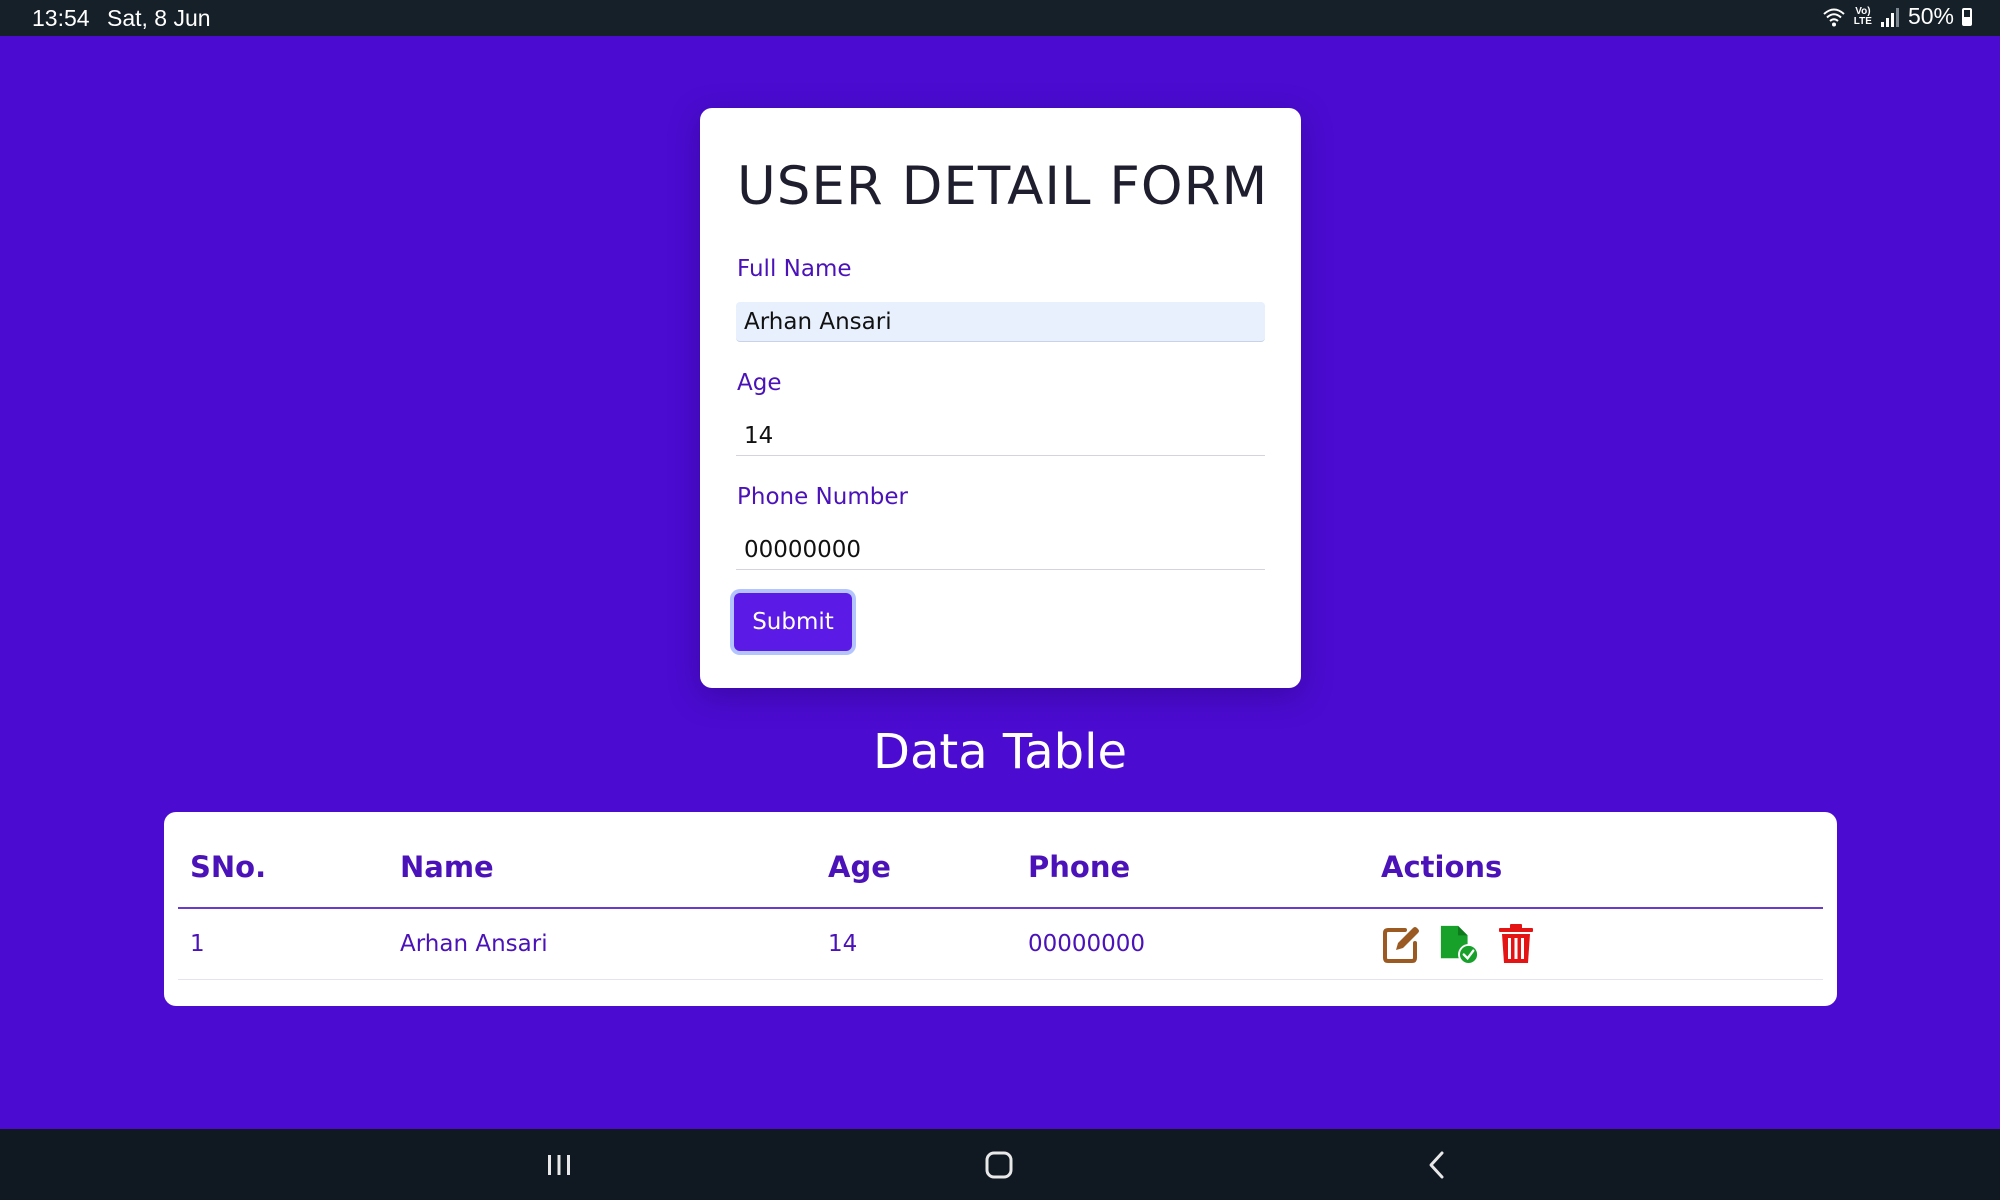 The height and width of the screenshot is (1200, 2000). I want to click on submit-button: Submit, so click(793, 622).